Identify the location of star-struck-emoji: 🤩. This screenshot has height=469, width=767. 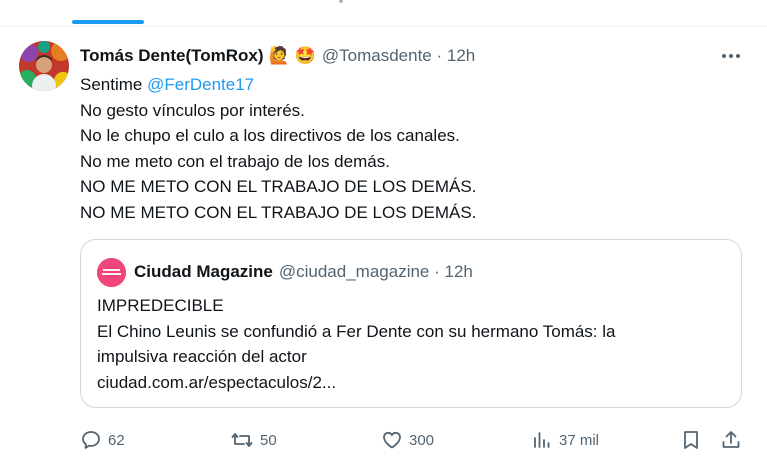
(305, 55).